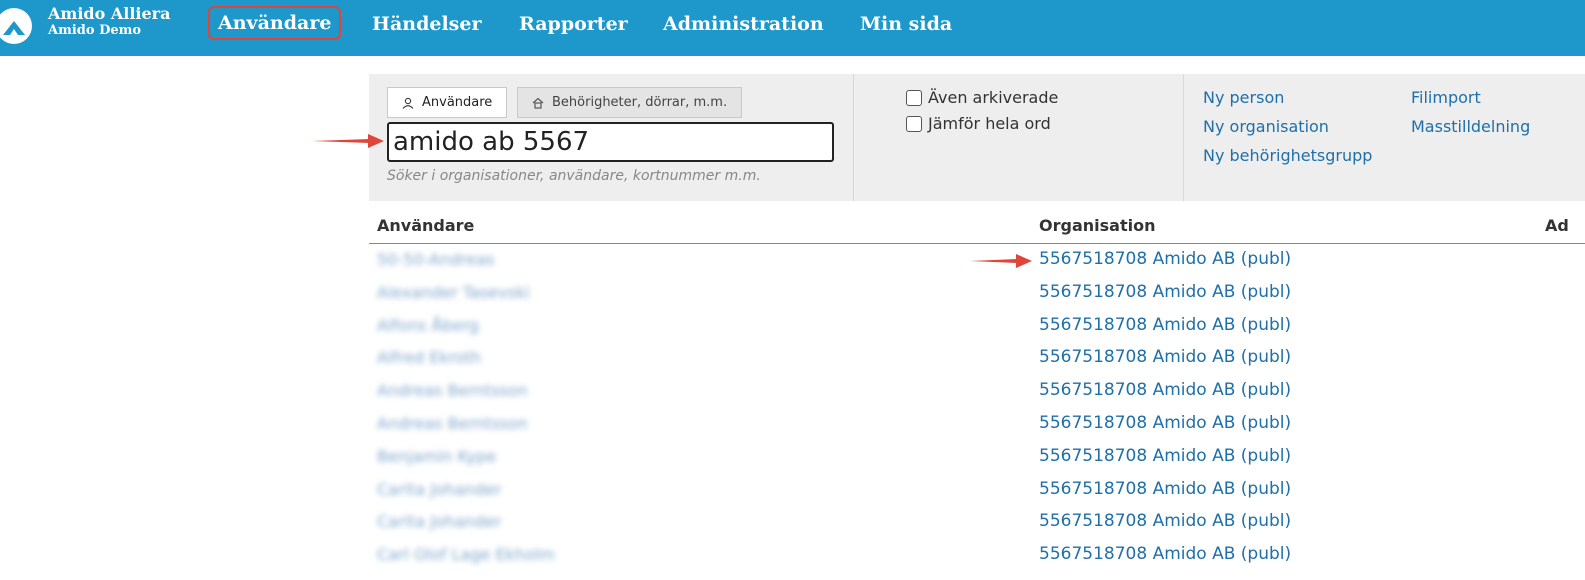 This screenshot has height=580, width=1585. What do you see at coordinates (95, 30) in the screenshot?
I see `brand-subtitle: Amido Demo` at bounding box center [95, 30].